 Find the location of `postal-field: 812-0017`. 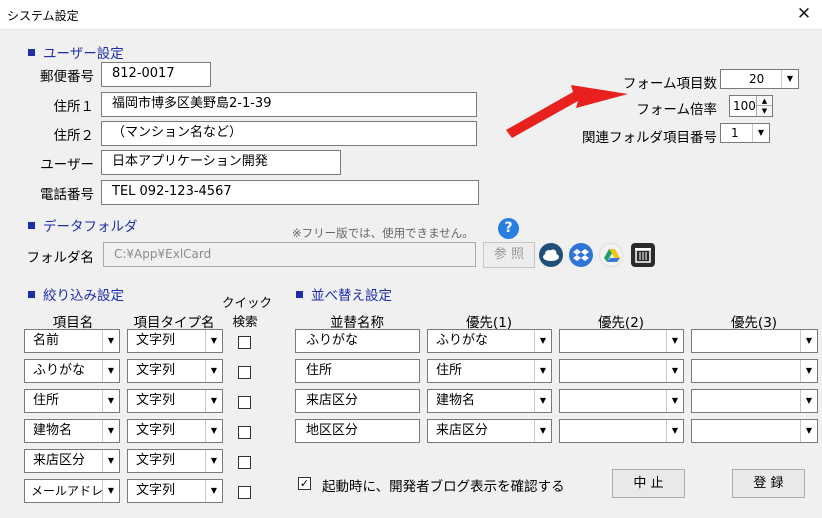

postal-field: 812-0017 is located at coordinates (156, 74).